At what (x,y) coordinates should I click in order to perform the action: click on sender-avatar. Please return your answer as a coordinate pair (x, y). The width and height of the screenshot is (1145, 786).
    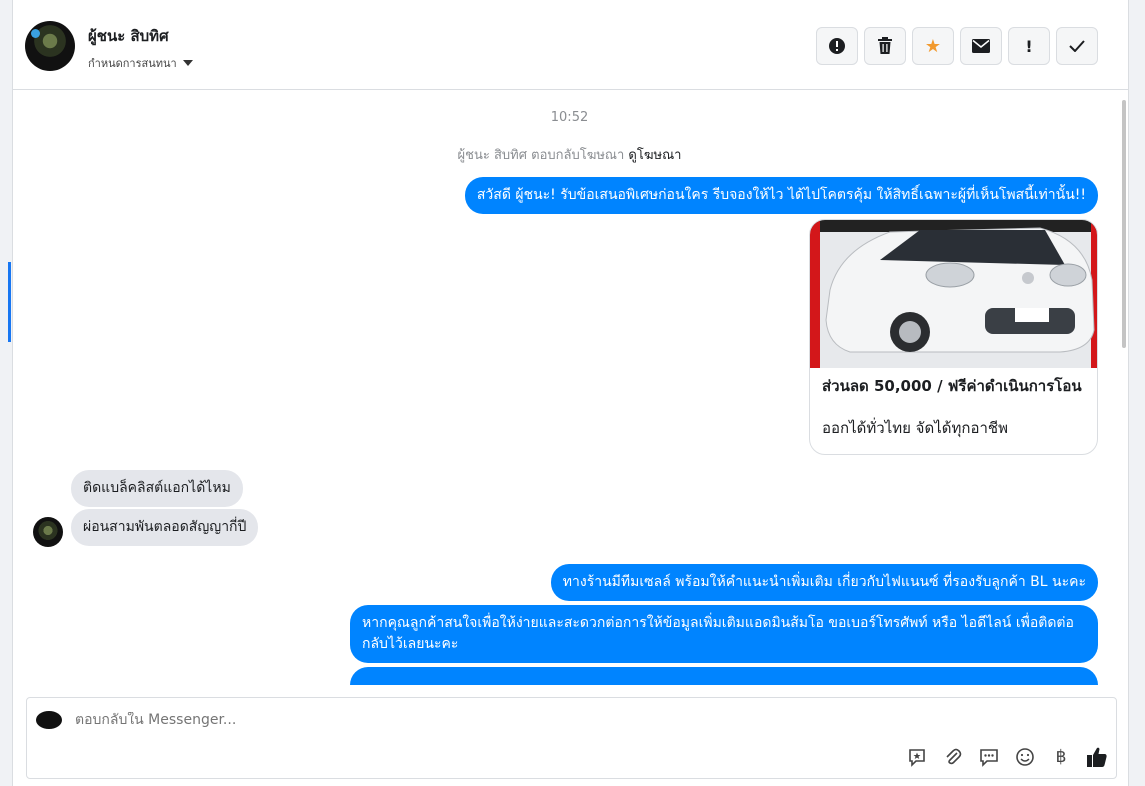
    Looking at the image, I should click on (48, 532).